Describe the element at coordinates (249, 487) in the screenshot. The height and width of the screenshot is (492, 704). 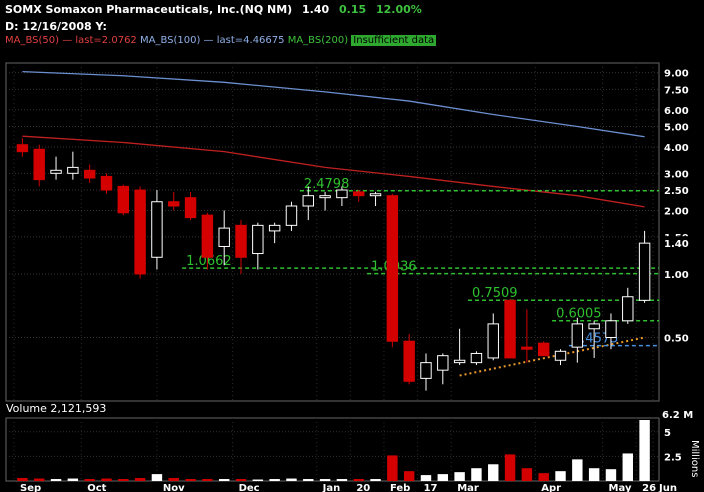
I see `x-tick-label: Dec` at that location.